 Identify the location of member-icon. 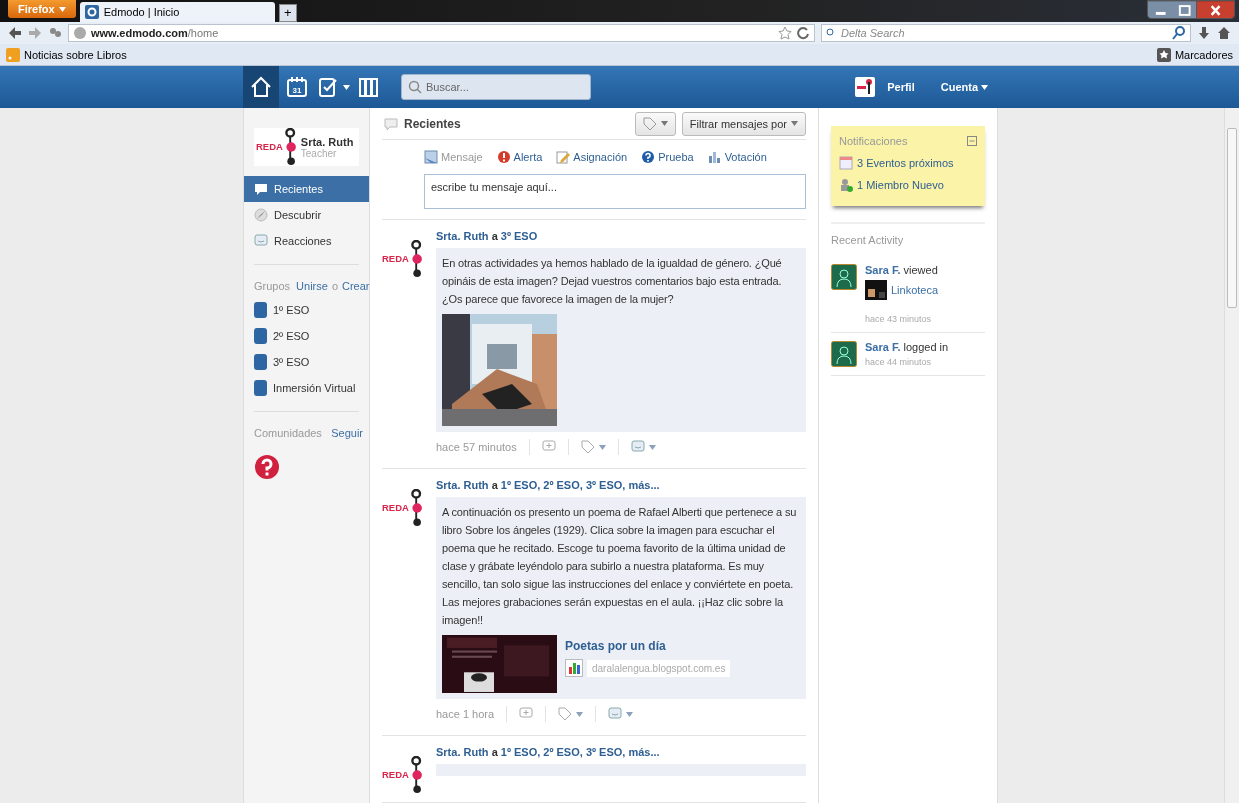
(846, 185).